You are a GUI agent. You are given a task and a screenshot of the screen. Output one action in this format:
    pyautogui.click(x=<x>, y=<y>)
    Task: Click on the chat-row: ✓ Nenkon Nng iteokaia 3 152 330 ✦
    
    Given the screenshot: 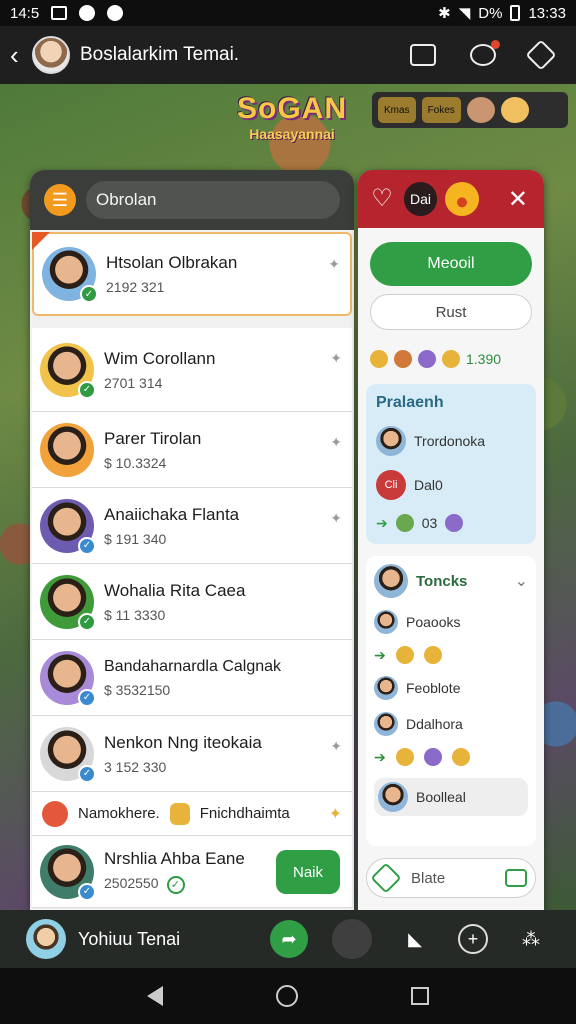 What is the action you would take?
    pyautogui.click(x=192, y=754)
    